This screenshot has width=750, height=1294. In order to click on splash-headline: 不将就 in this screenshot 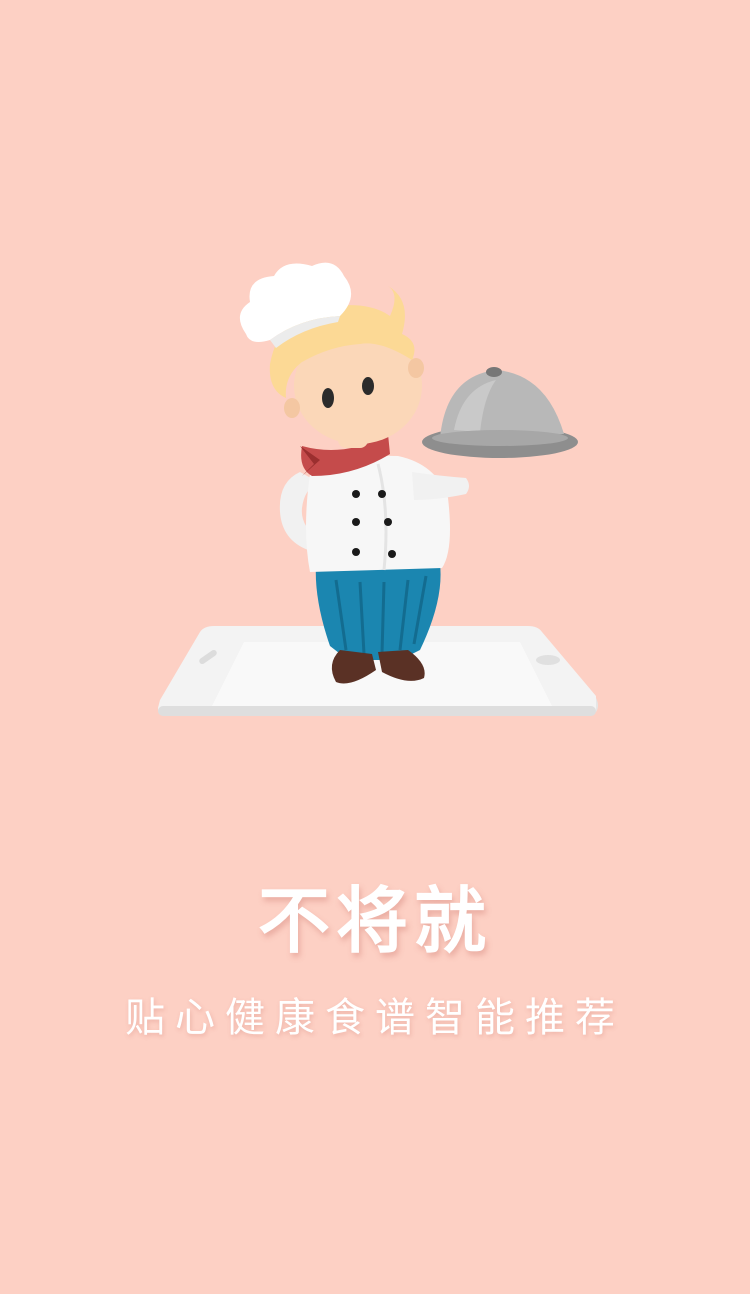, I will do `click(374, 921)`.